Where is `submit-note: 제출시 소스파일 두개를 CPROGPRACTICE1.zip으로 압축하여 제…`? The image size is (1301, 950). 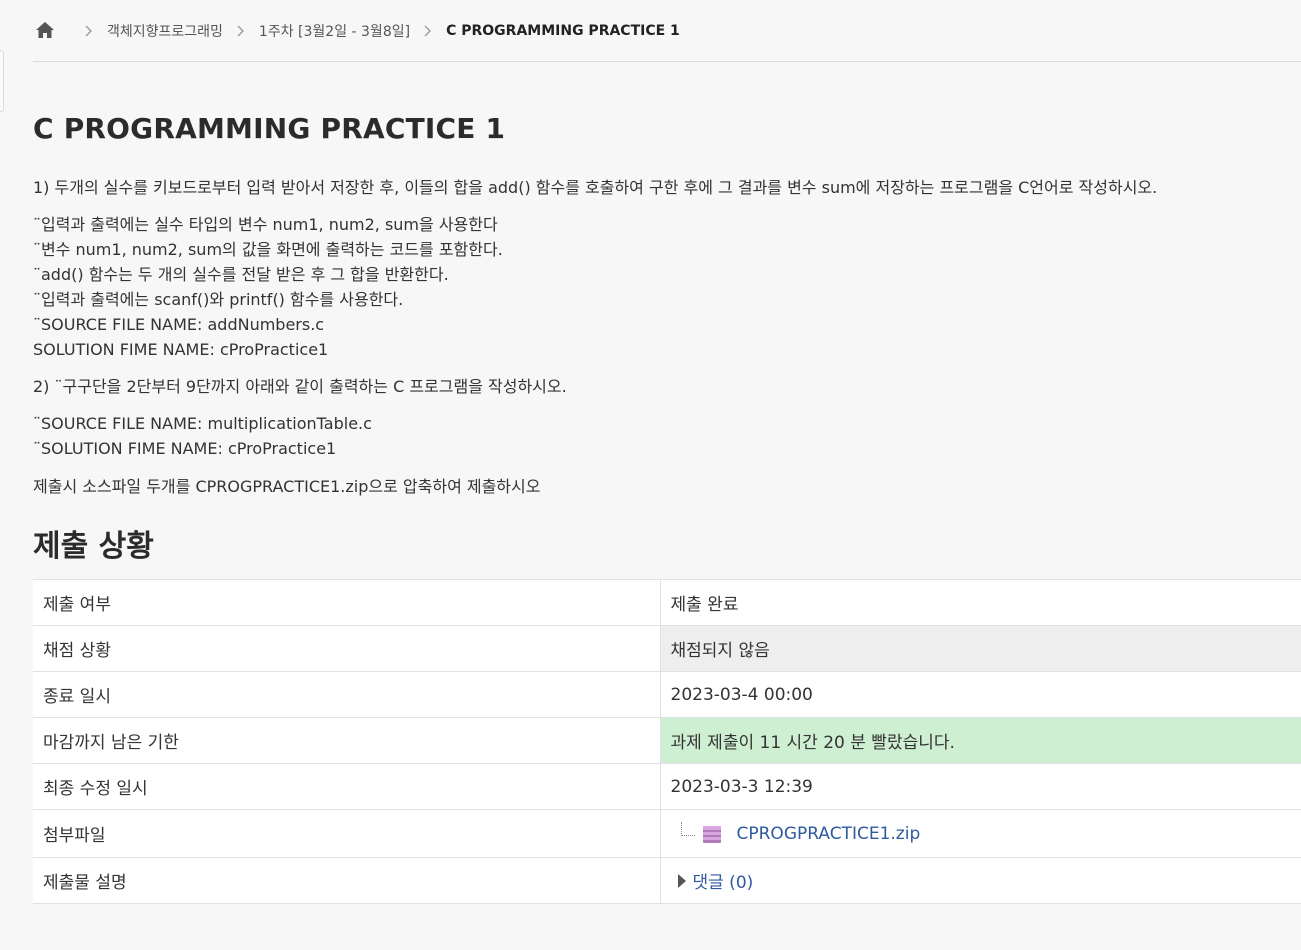 submit-note: 제출시 소스파일 두개를 CPROGPRACTICE1.zip으로 압축하여 제… is located at coordinates (287, 486).